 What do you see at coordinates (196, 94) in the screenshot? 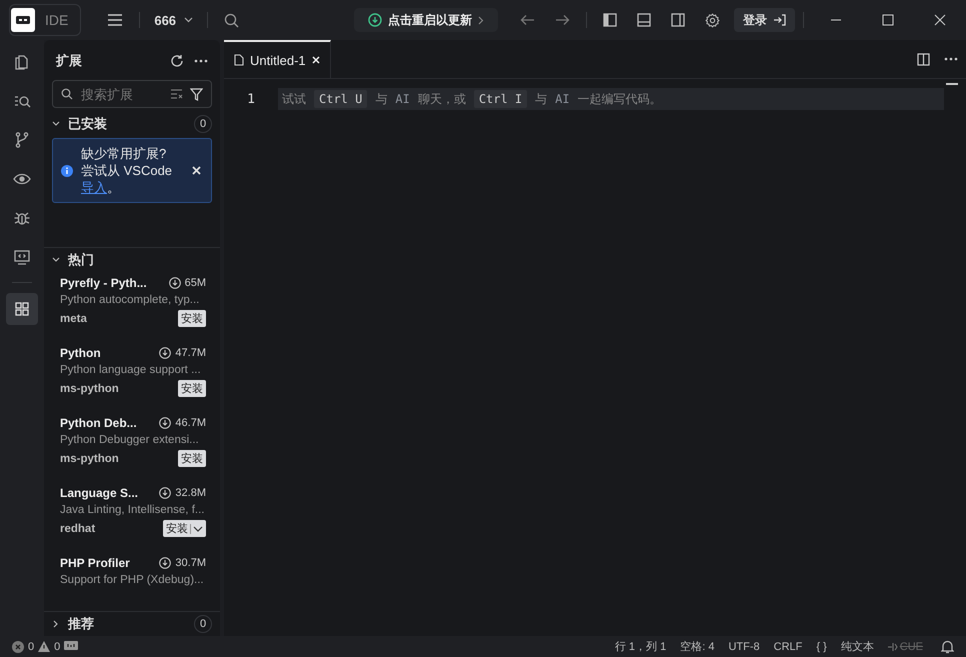
I see `filter-icon` at bounding box center [196, 94].